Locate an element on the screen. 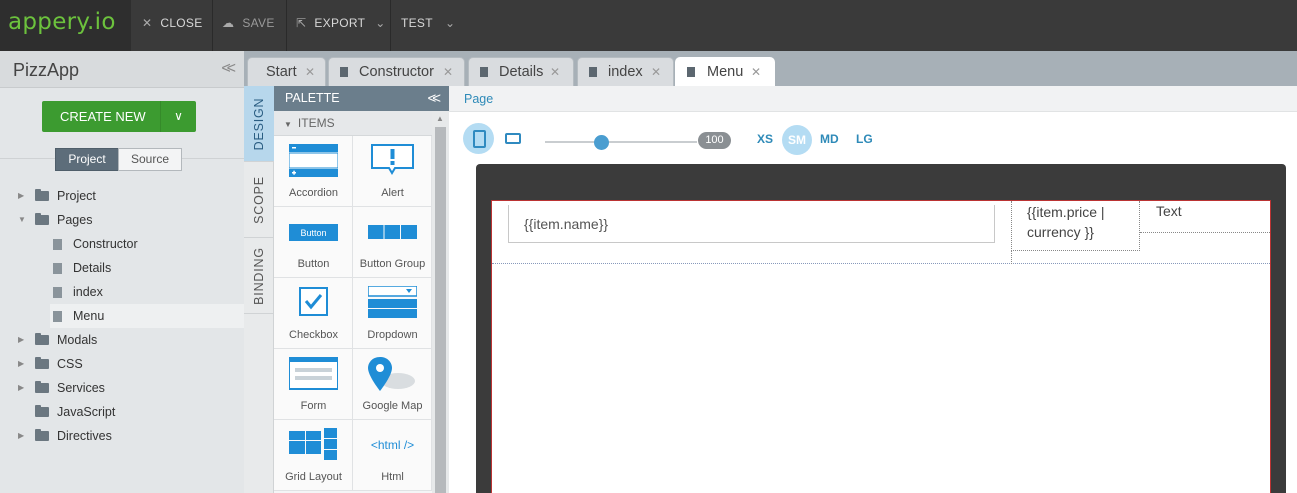  palette-section-items: ▼ ITEMS is located at coordinates (353, 123).